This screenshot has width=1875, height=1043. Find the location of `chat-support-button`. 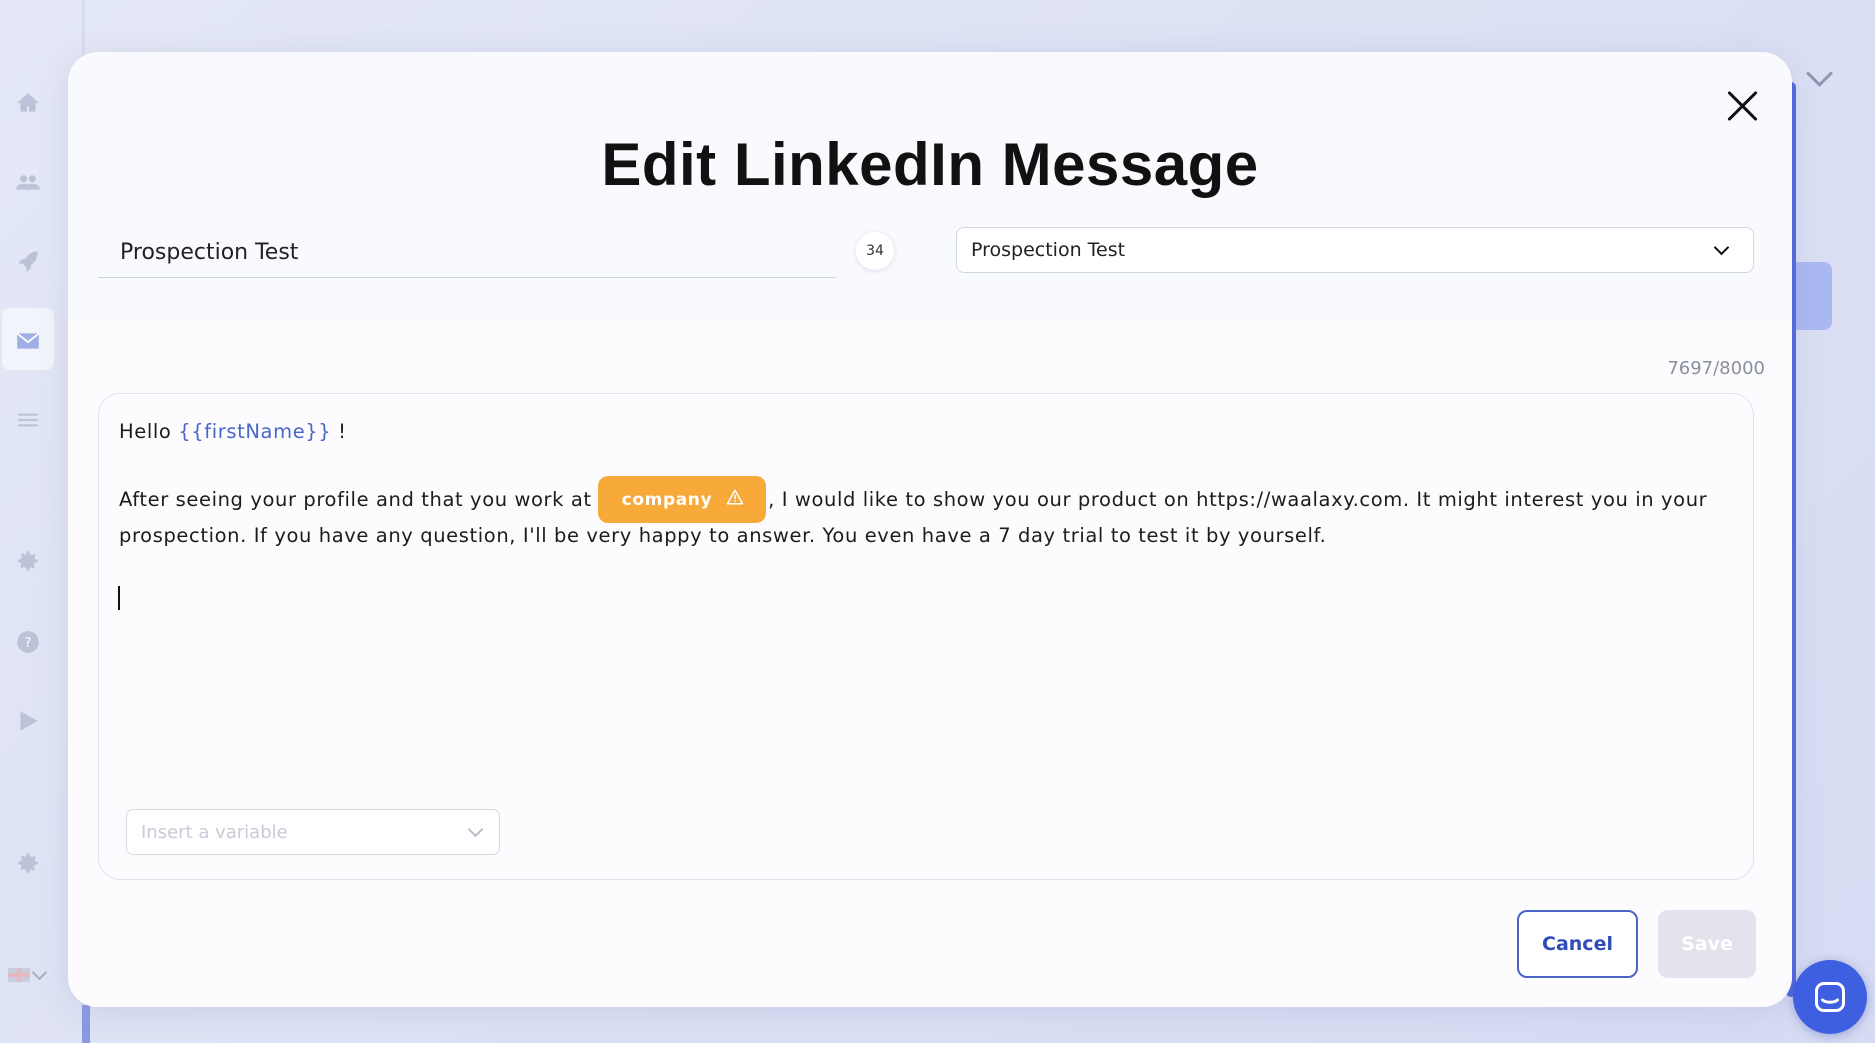

chat-support-button is located at coordinates (1830, 997).